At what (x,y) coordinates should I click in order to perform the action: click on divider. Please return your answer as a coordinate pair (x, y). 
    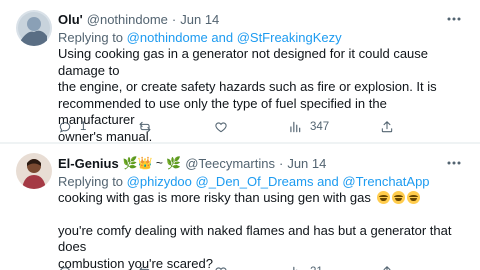
    Looking at the image, I should click on (240, 143).